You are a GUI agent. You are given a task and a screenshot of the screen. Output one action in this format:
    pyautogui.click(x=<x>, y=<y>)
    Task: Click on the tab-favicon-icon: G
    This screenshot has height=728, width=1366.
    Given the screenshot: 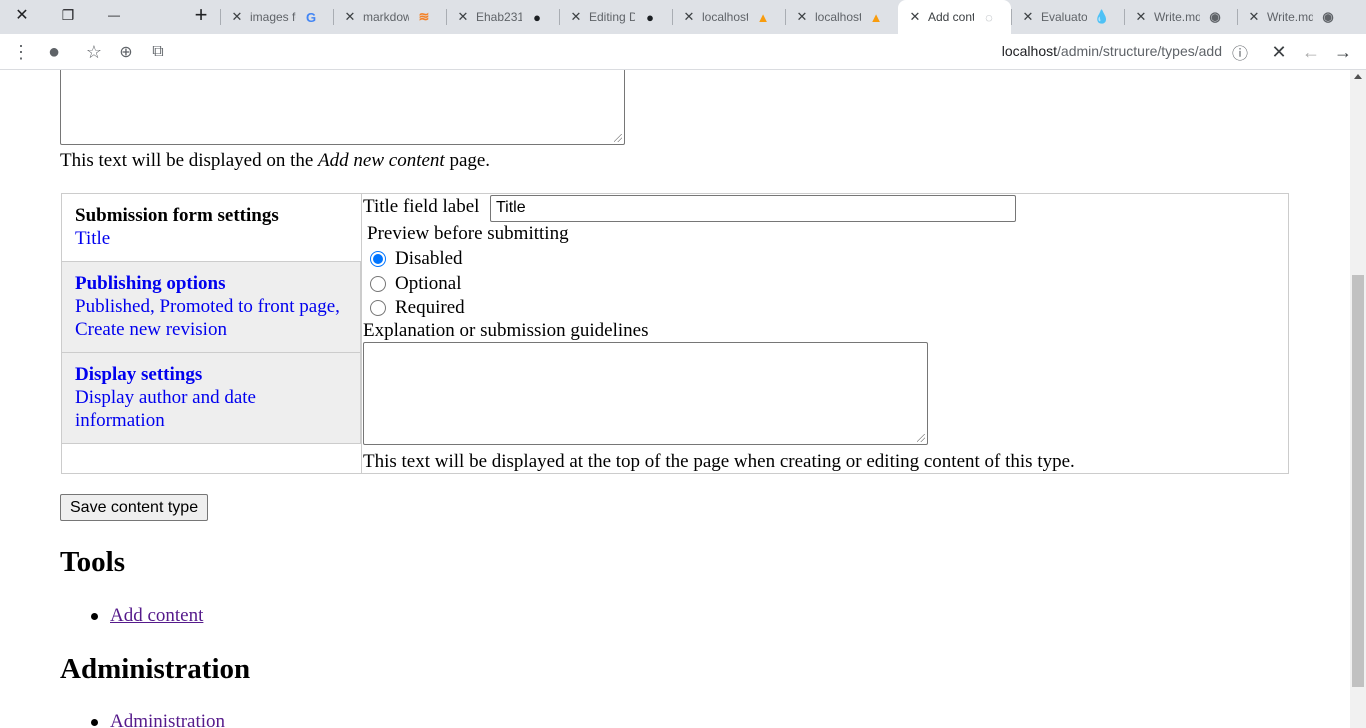 What is the action you would take?
    pyautogui.click(x=311, y=17)
    